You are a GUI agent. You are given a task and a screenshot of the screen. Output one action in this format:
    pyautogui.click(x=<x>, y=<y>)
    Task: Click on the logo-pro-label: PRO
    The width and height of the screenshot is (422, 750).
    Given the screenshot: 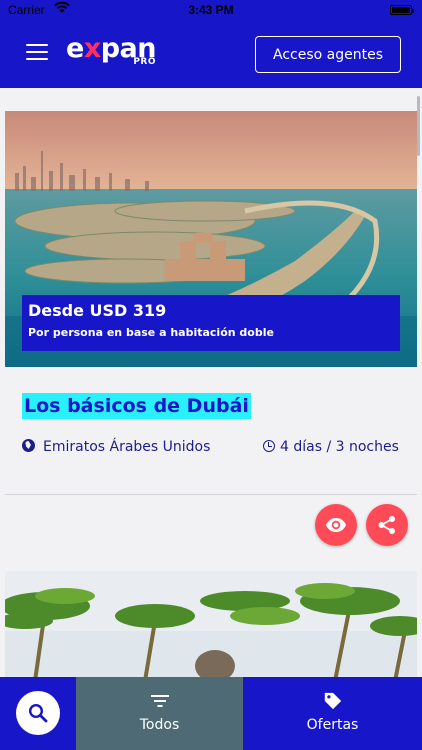 What is the action you would take?
    pyautogui.click(x=144, y=62)
    